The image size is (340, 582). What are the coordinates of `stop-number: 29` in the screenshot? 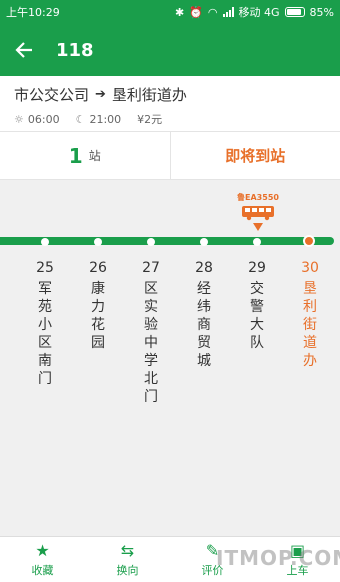 It's located at (257, 268).